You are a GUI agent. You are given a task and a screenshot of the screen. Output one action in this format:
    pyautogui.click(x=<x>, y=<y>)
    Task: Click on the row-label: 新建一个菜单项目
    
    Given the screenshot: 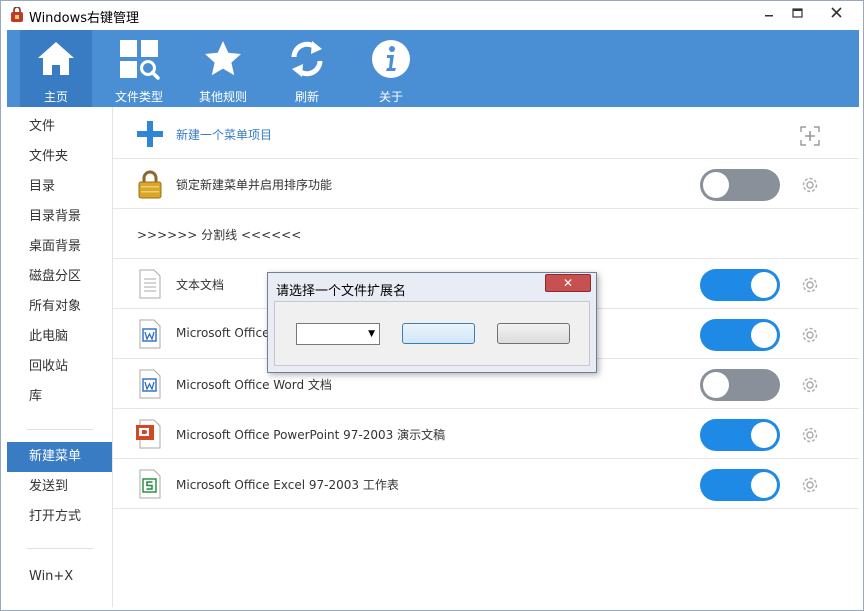 What is the action you would take?
    pyautogui.click(x=224, y=135)
    